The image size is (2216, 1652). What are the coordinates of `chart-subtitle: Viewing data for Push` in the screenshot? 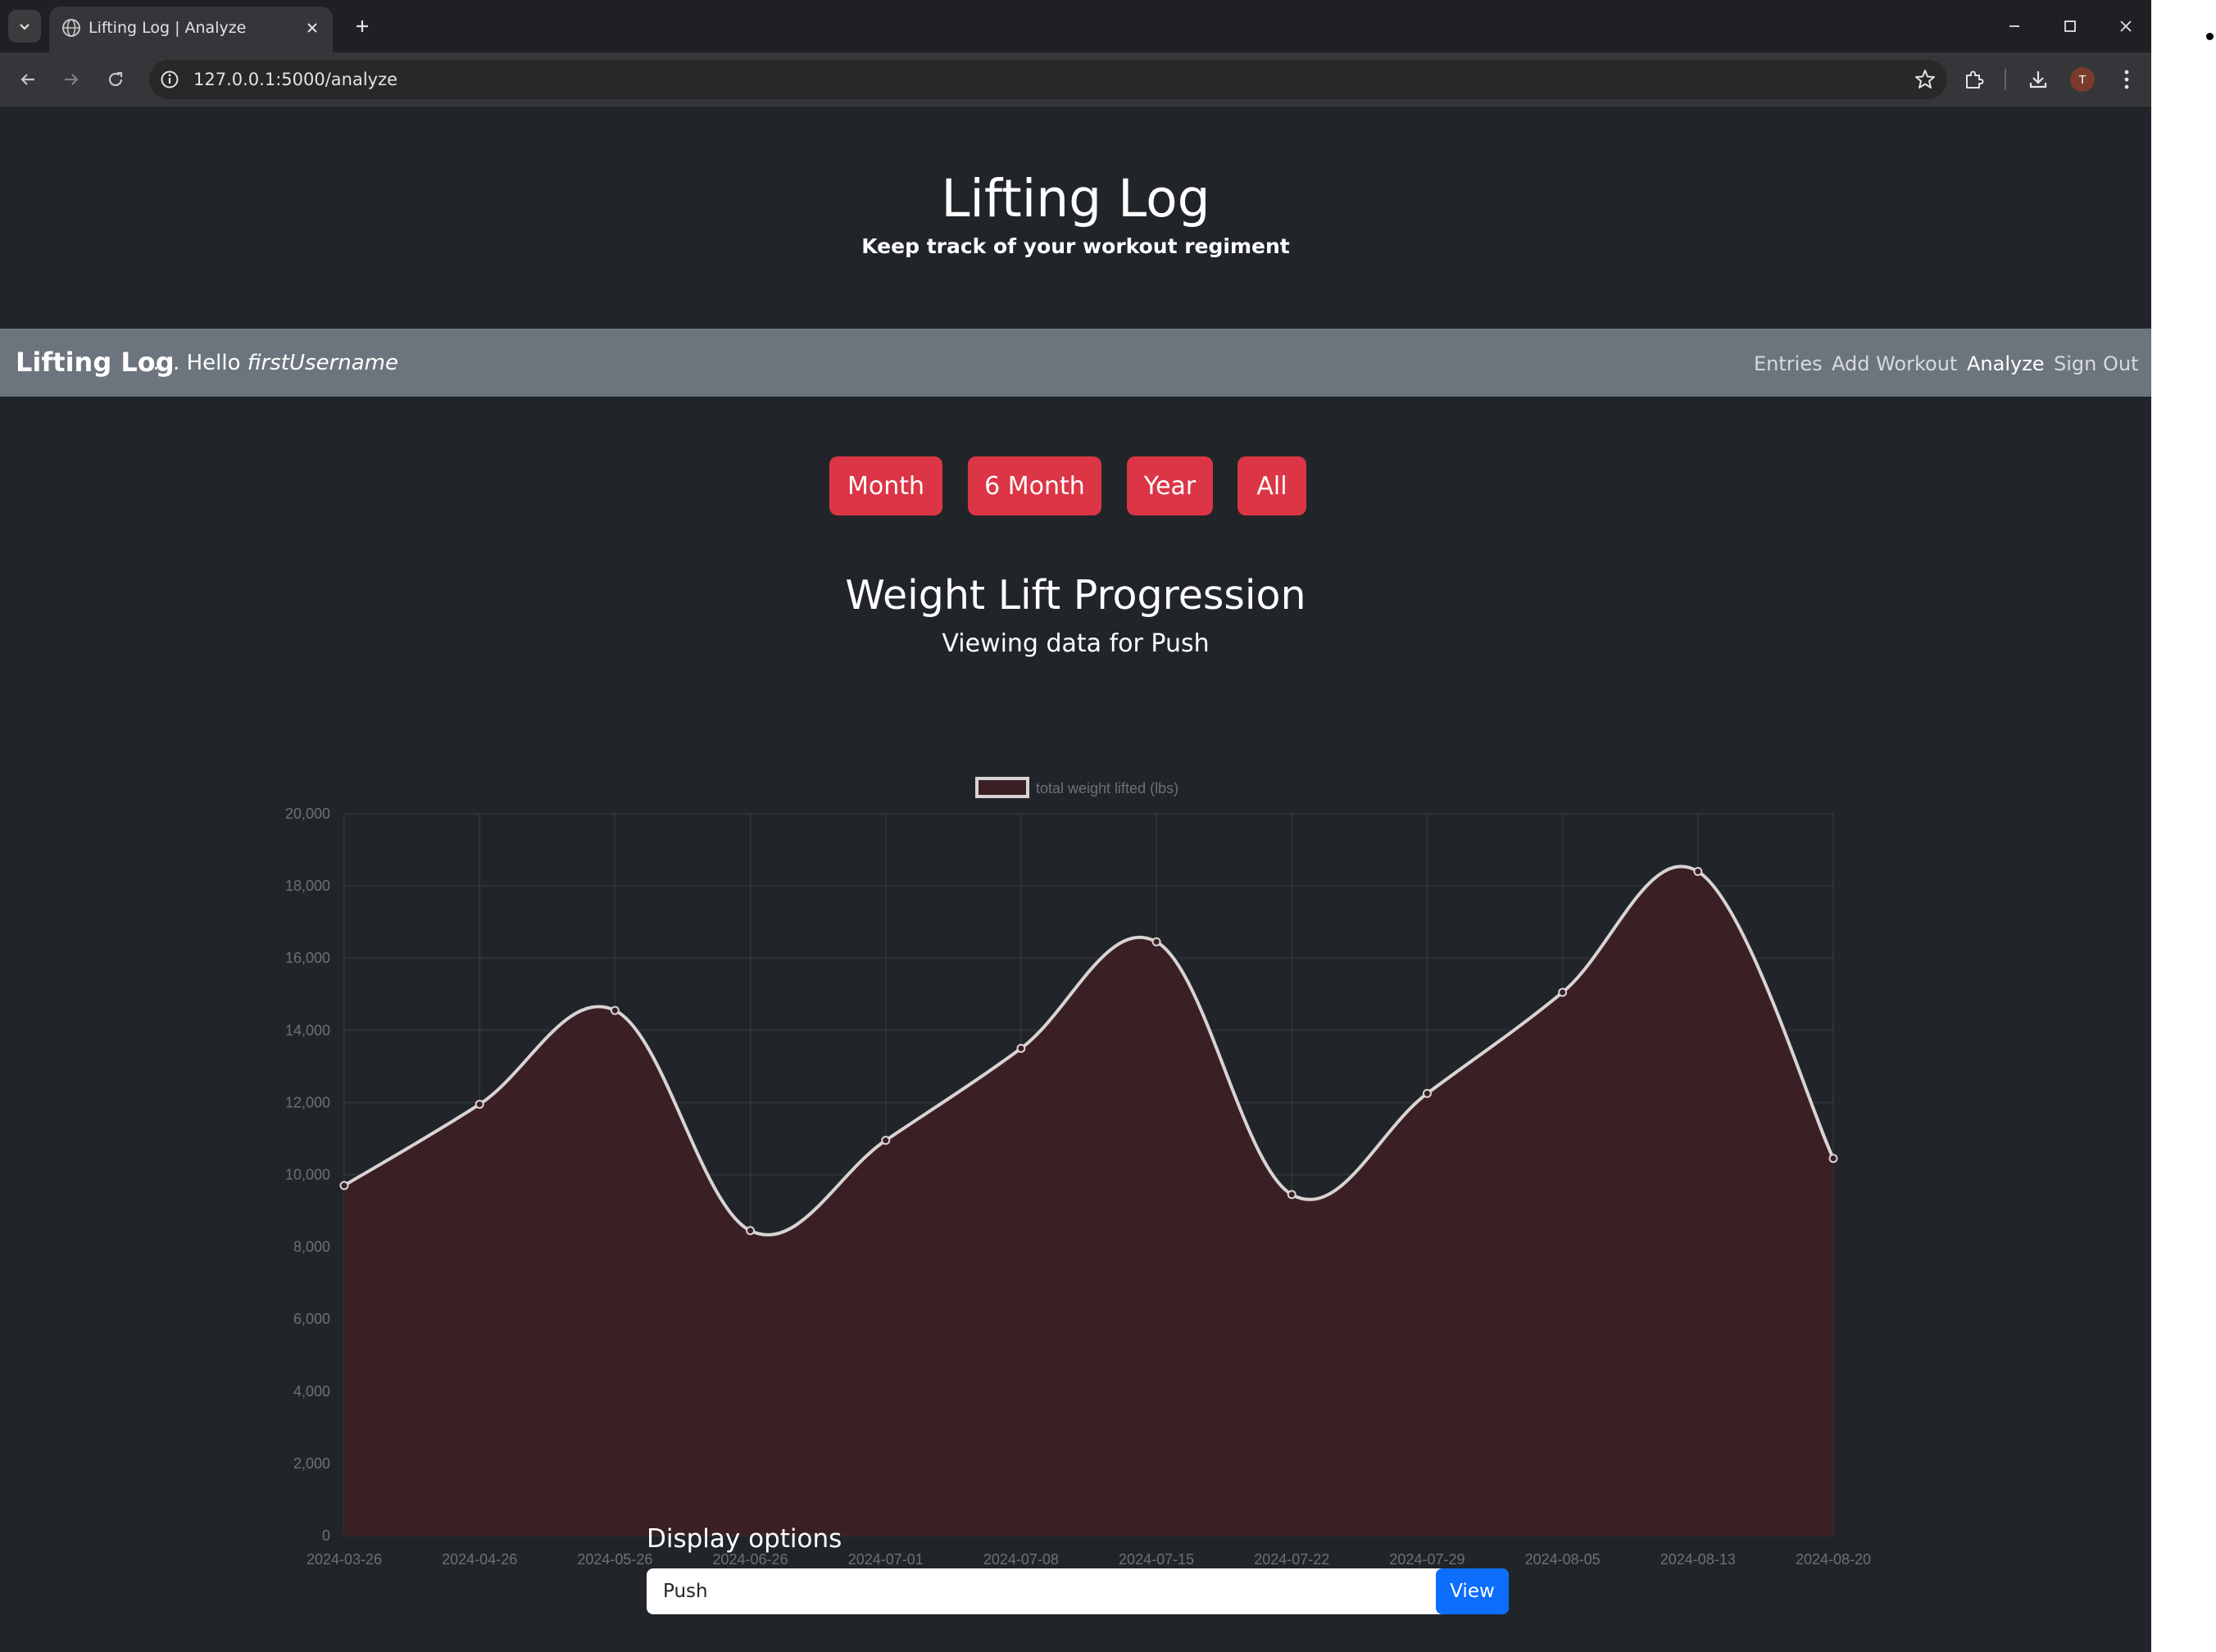 It's located at (1076, 643).